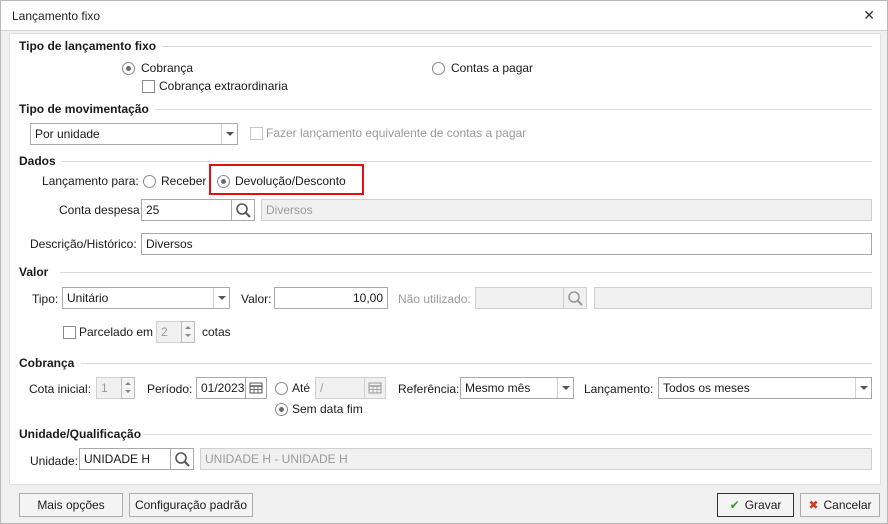  Describe the element at coordinates (434, 299) in the screenshot. I see `nao-utilizado-label: Não utilizado:` at that location.